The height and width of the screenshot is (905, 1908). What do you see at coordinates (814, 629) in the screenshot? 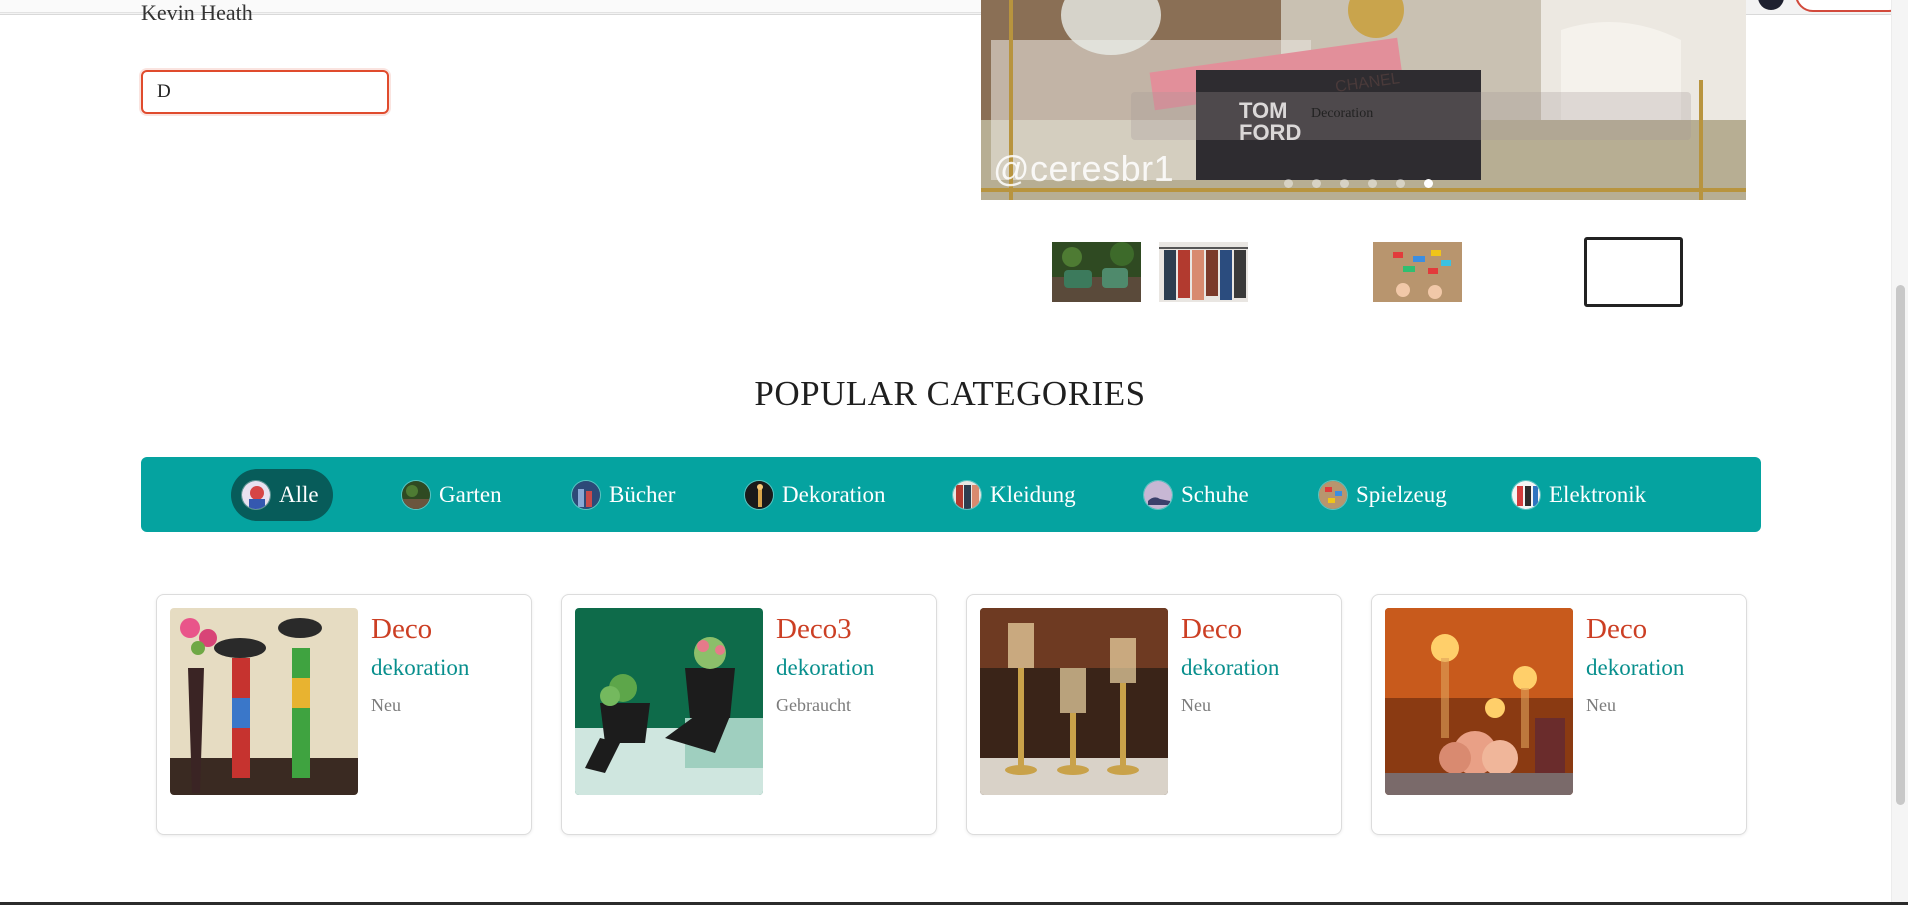
I see `product-title: Deco3` at bounding box center [814, 629].